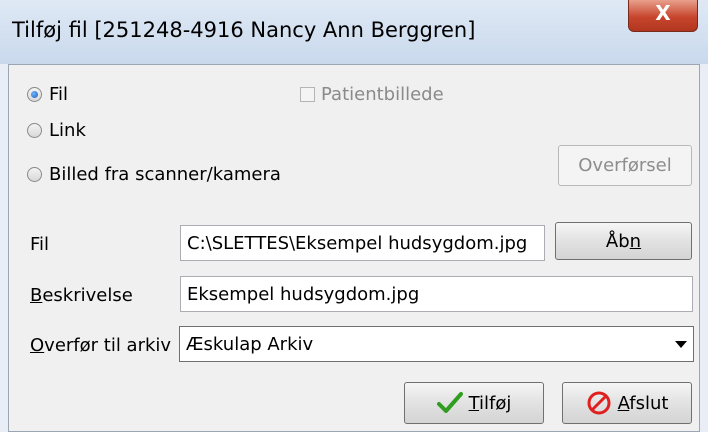 The height and width of the screenshot is (432, 708). What do you see at coordinates (436, 344) in the screenshot?
I see `archive-select: Æskulap Arkiv` at bounding box center [436, 344].